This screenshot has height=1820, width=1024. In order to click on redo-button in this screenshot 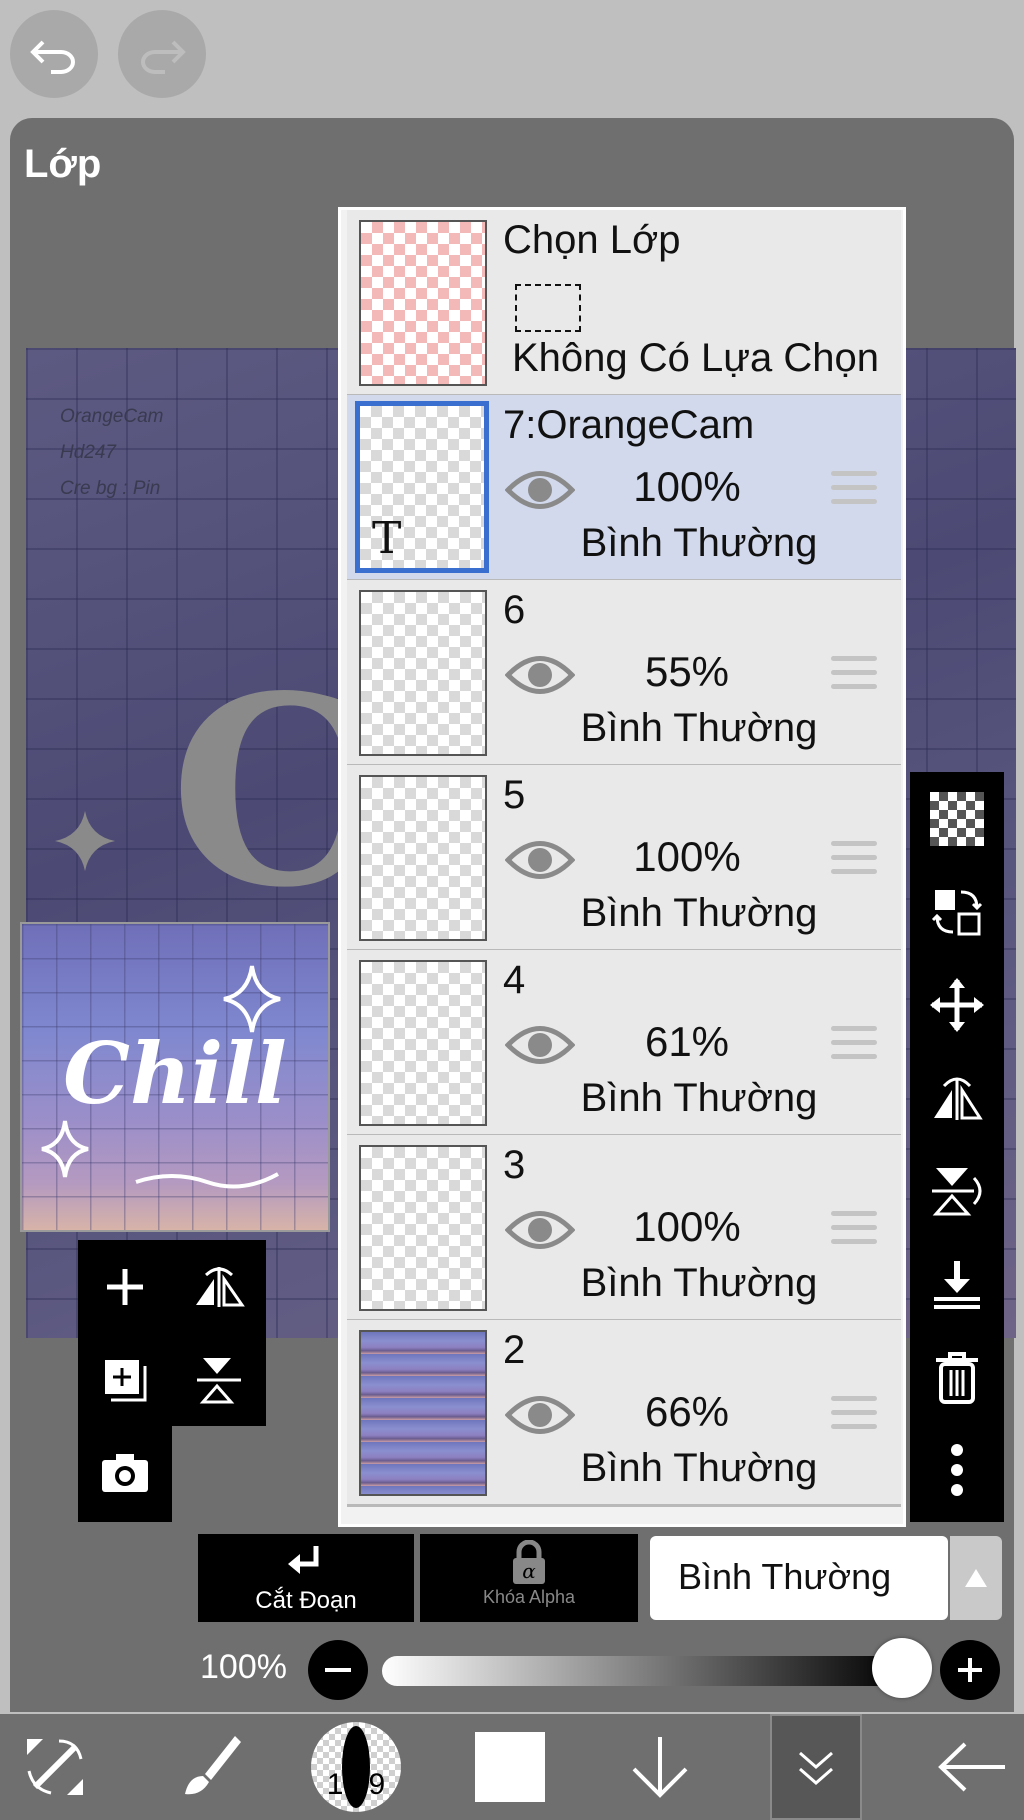, I will do `click(162, 54)`.